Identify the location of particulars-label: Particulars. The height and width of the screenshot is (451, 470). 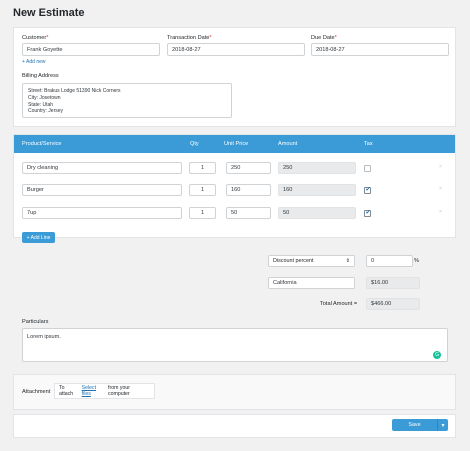
(35, 322).